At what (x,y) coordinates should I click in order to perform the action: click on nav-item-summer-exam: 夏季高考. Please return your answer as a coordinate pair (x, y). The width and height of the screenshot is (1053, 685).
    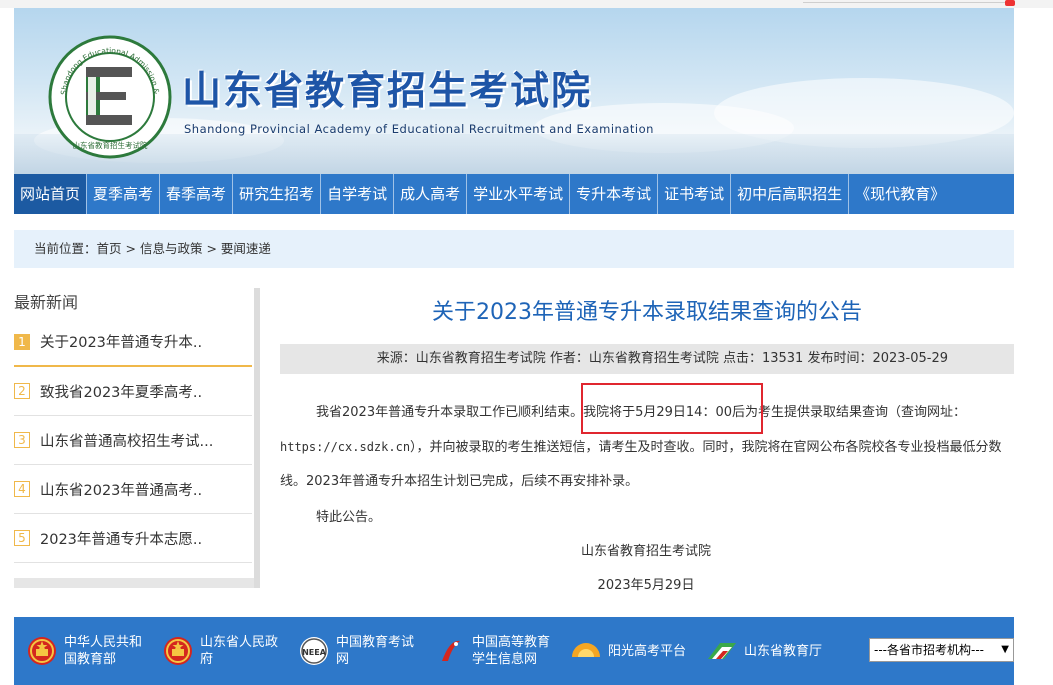
    Looking at the image, I should click on (122, 194).